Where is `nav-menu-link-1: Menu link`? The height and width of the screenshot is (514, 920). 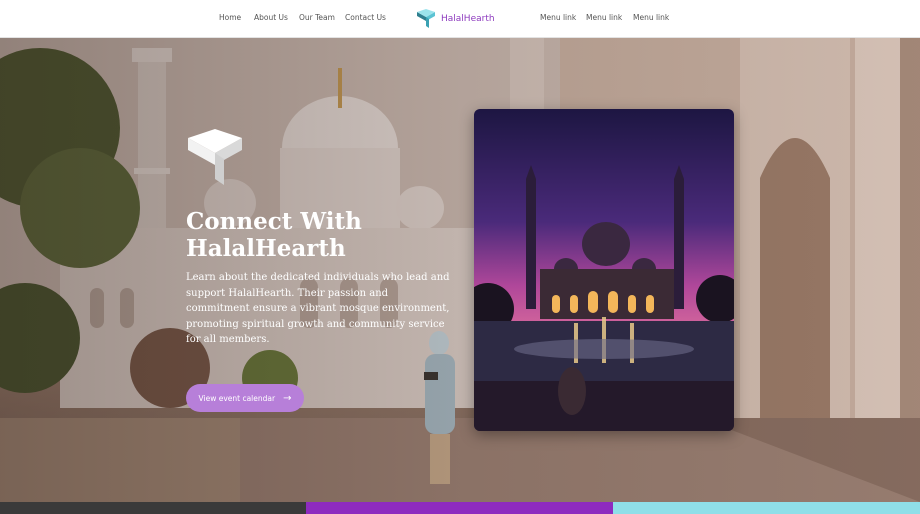
nav-menu-link-1: Menu link is located at coordinates (558, 17).